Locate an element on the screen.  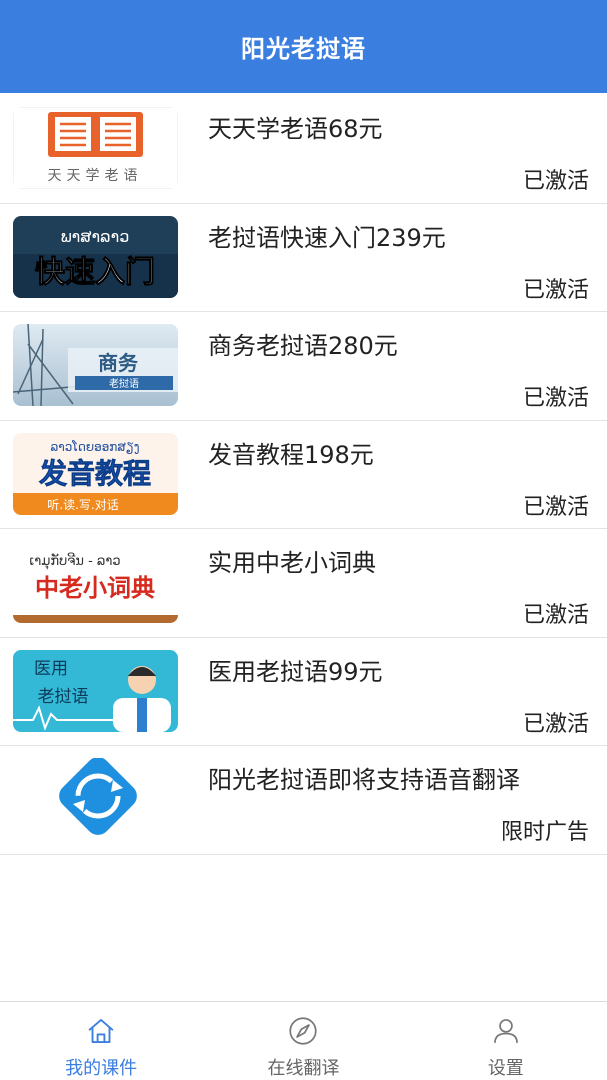
bottom-tab-bar: 我的课件 在线翻译 设置 is located at coordinates (303, 1040).